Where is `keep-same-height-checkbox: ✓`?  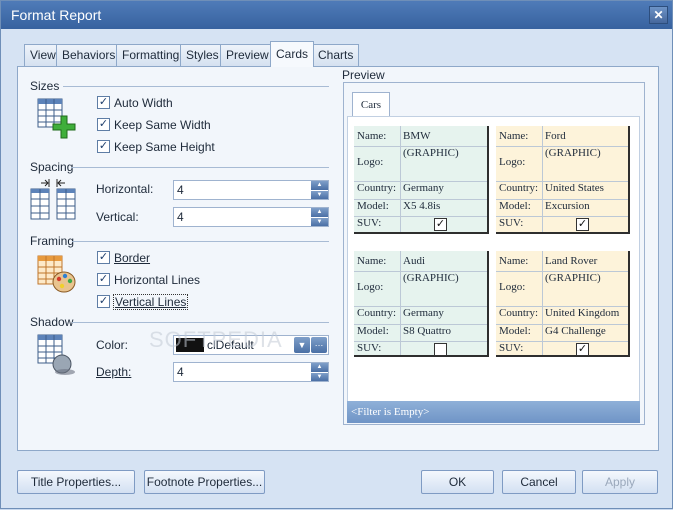 keep-same-height-checkbox: ✓ is located at coordinates (103, 146).